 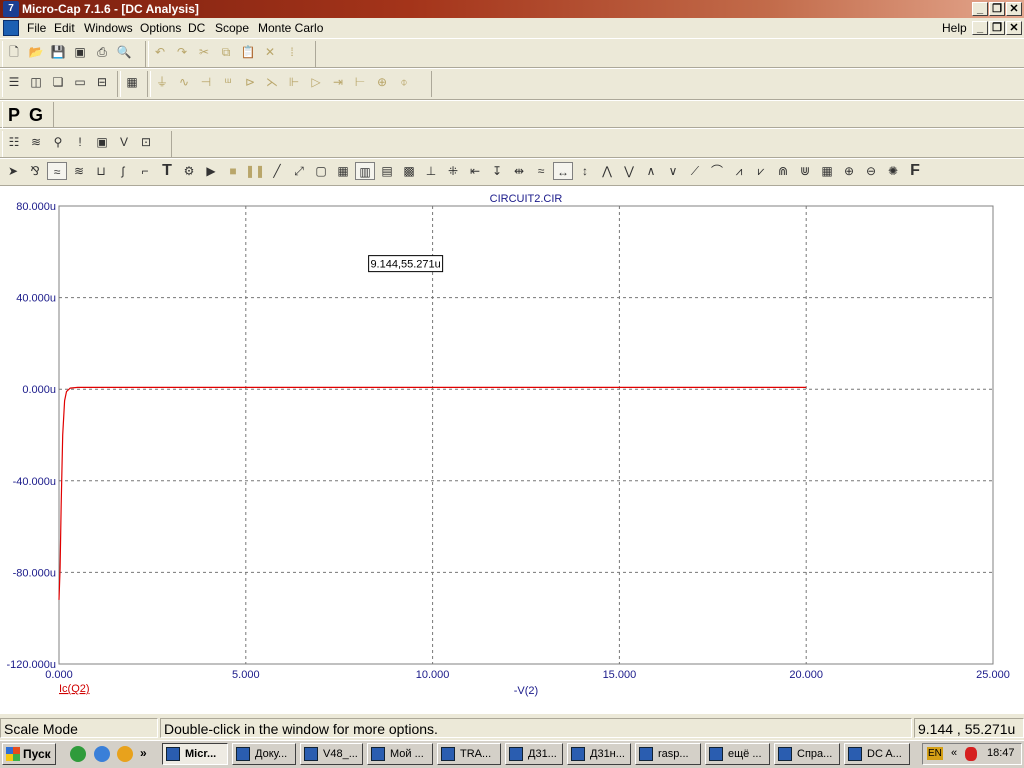 I want to click on open-folder-icon: 📂, so click(x=36, y=52).